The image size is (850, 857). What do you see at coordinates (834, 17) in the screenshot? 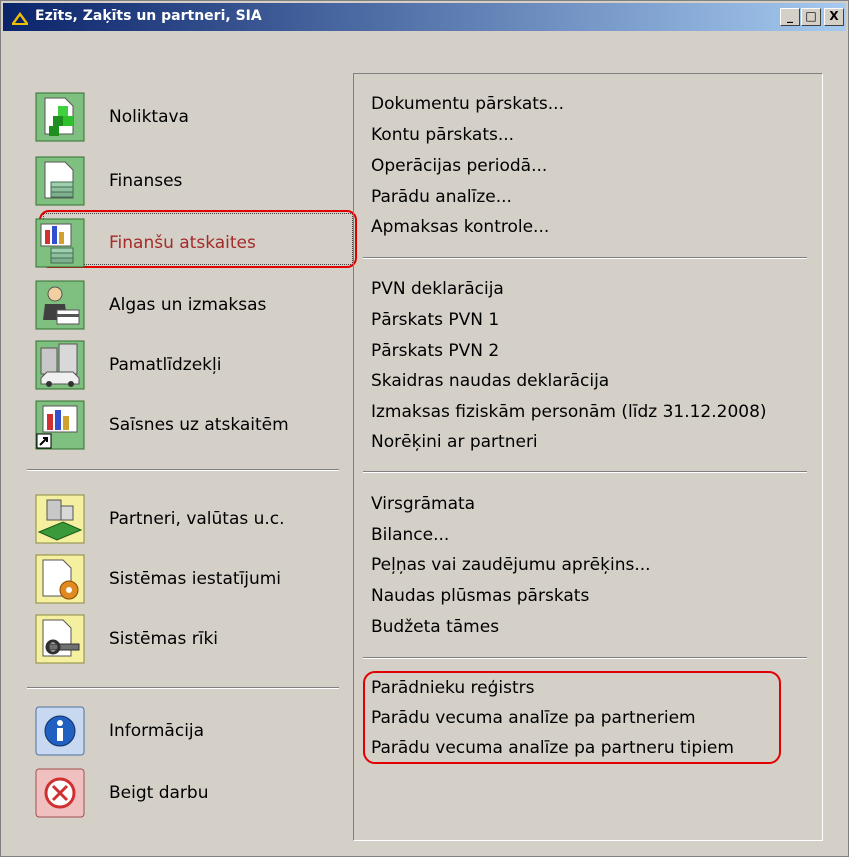
I see `close-button: X` at bounding box center [834, 17].